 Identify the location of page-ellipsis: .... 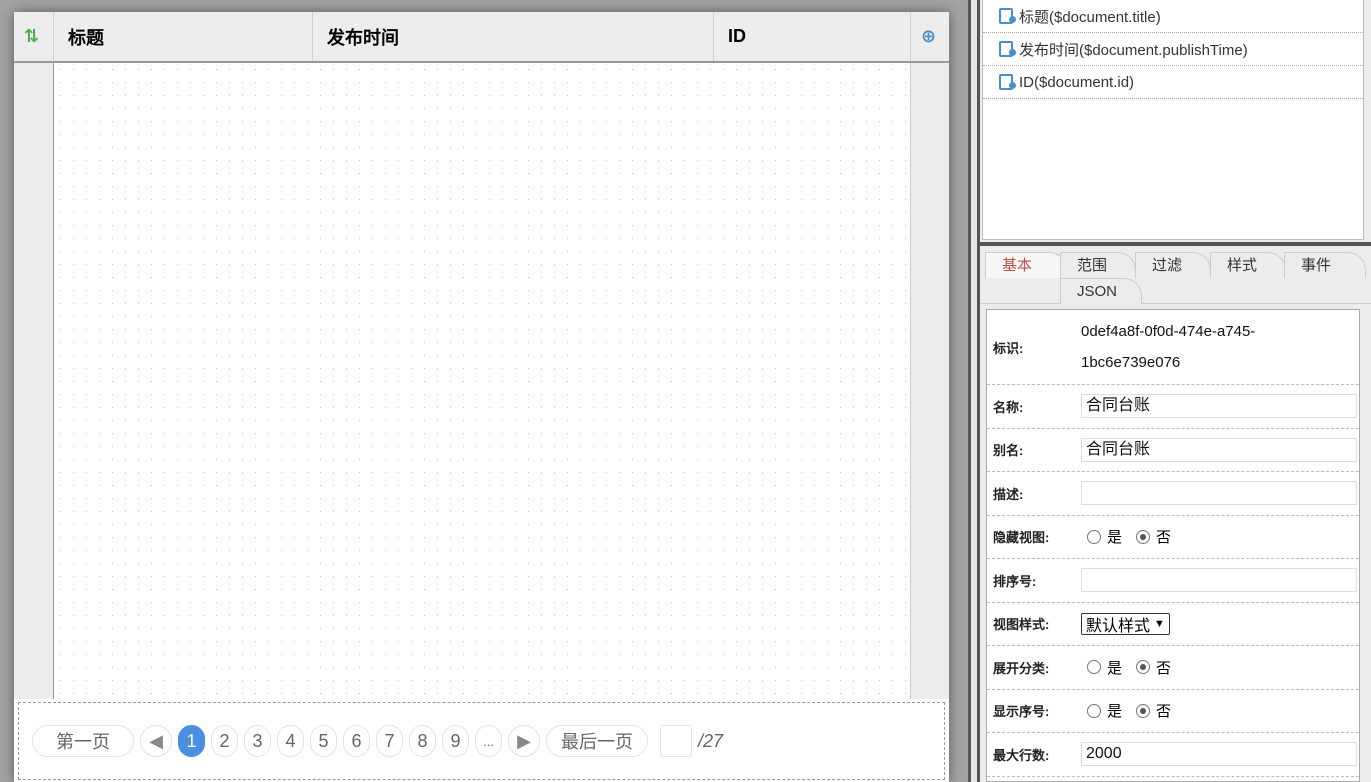
(488, 741).